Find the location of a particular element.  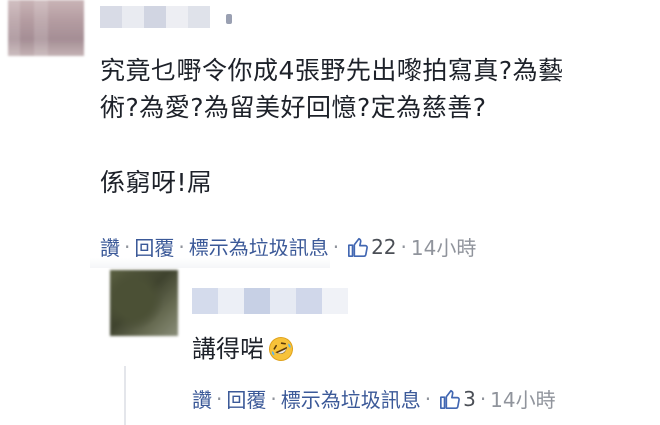

reply-body: 講得啱 is located at coordinates (243, 349).